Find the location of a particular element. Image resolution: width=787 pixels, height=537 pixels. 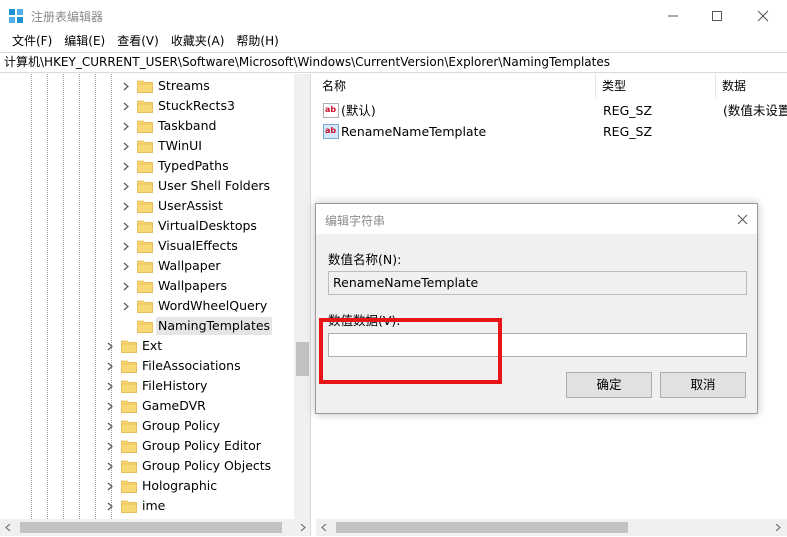

tree-item: Holographic is located at coordinates (162, 486).